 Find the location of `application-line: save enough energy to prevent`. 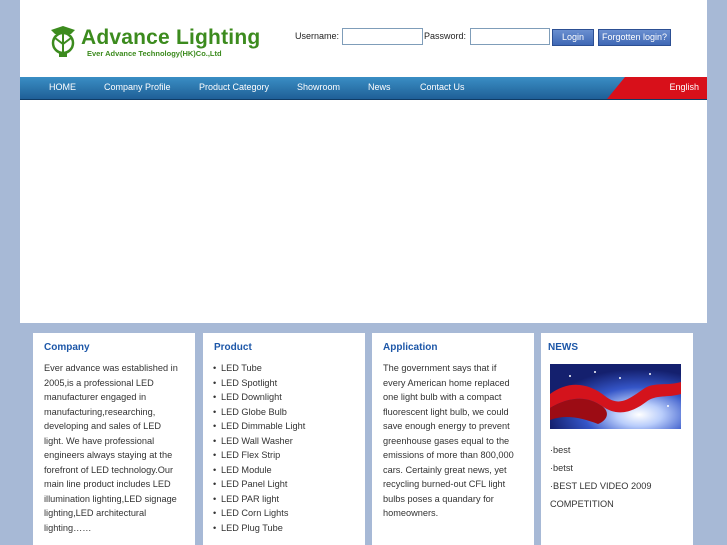

application-line: save enough energy to prevent is located at coordinates (446, 426).